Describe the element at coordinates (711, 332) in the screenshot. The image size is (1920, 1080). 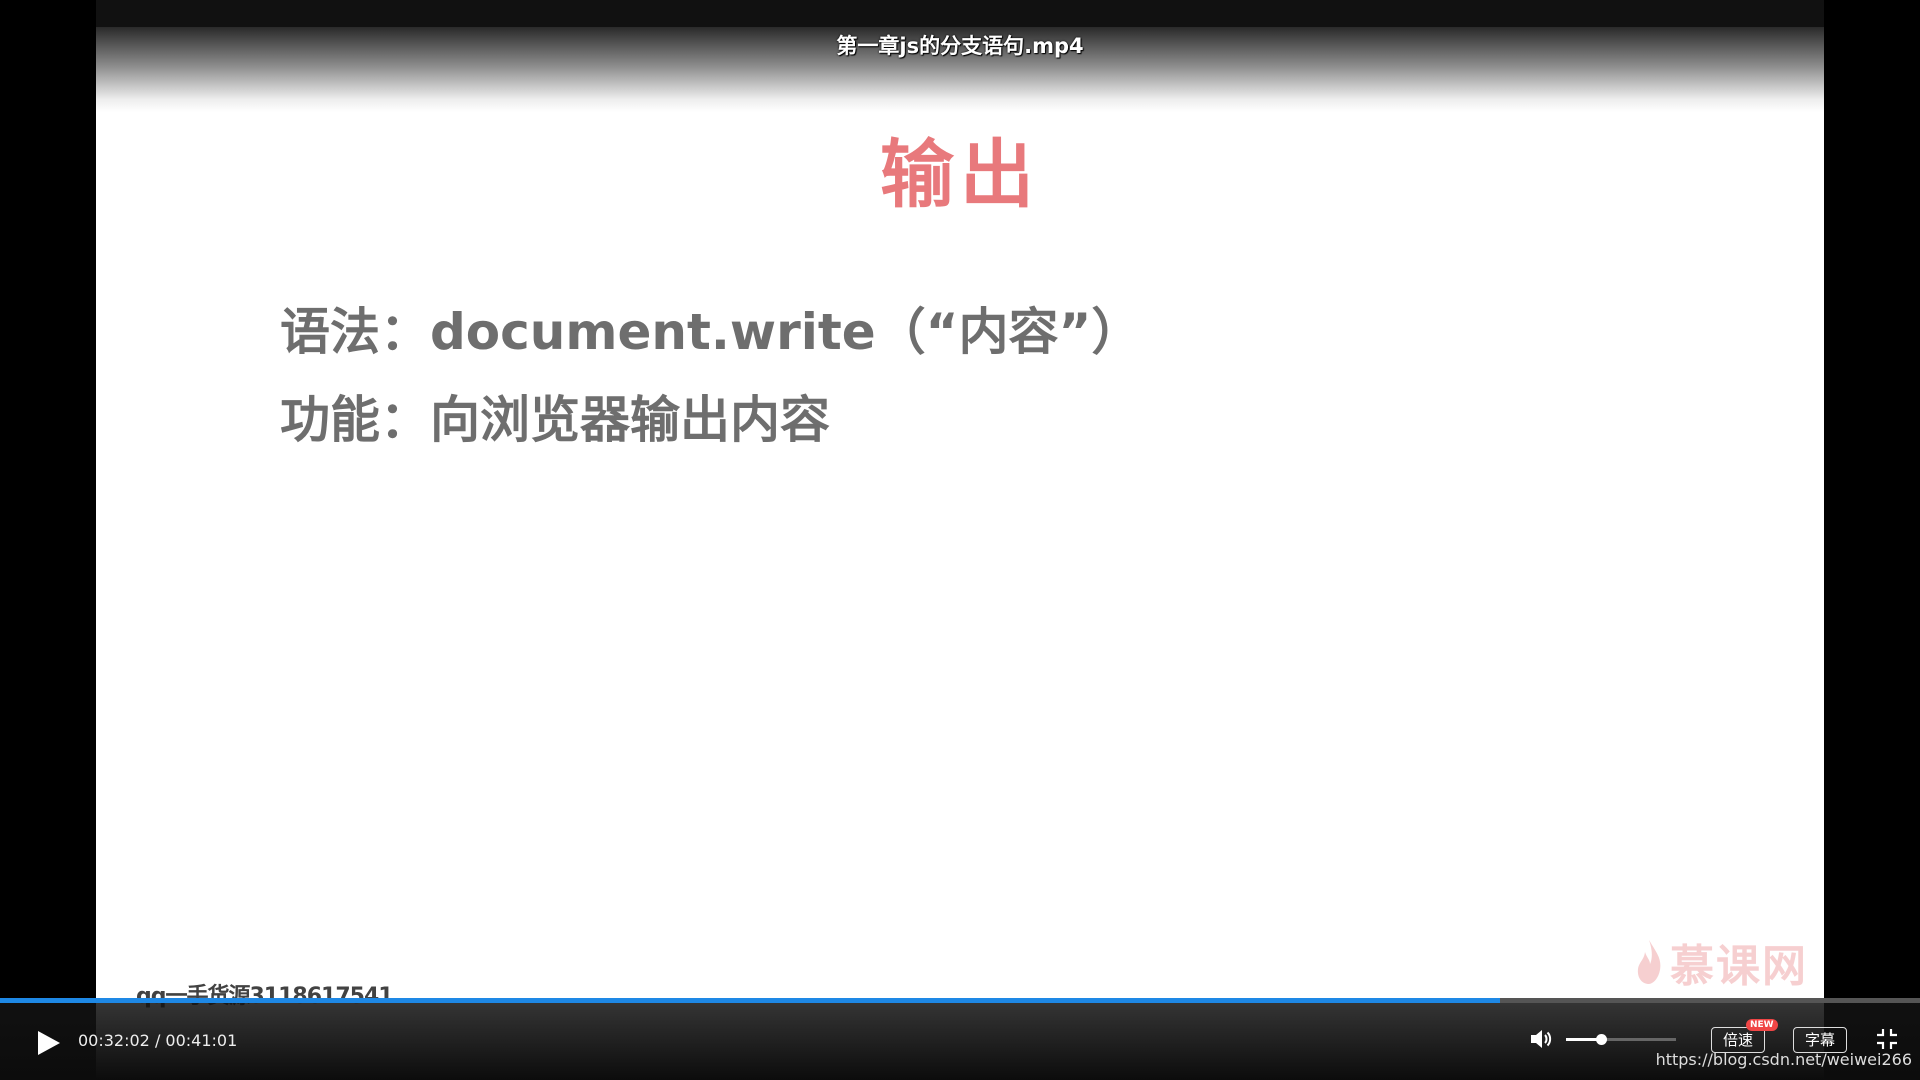
I see `slide-syntax-line: 语法：document.write（“内容”）` at that location.